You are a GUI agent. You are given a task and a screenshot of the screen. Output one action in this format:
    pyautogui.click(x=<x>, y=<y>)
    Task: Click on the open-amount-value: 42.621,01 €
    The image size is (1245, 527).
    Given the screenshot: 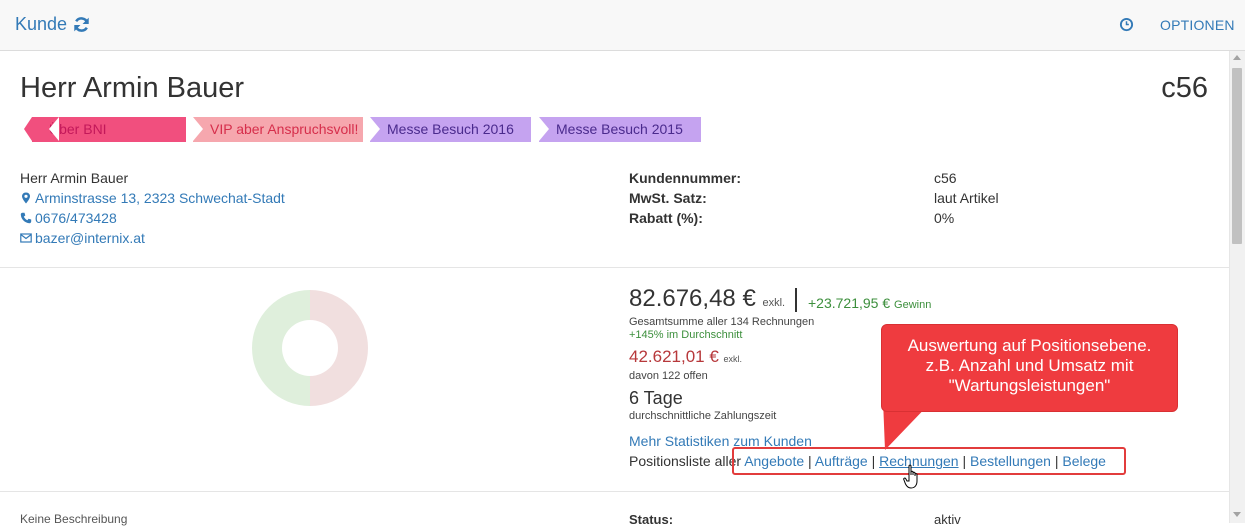 What is the action you would take?
    pyautogui.click(x=674, y=356)
    